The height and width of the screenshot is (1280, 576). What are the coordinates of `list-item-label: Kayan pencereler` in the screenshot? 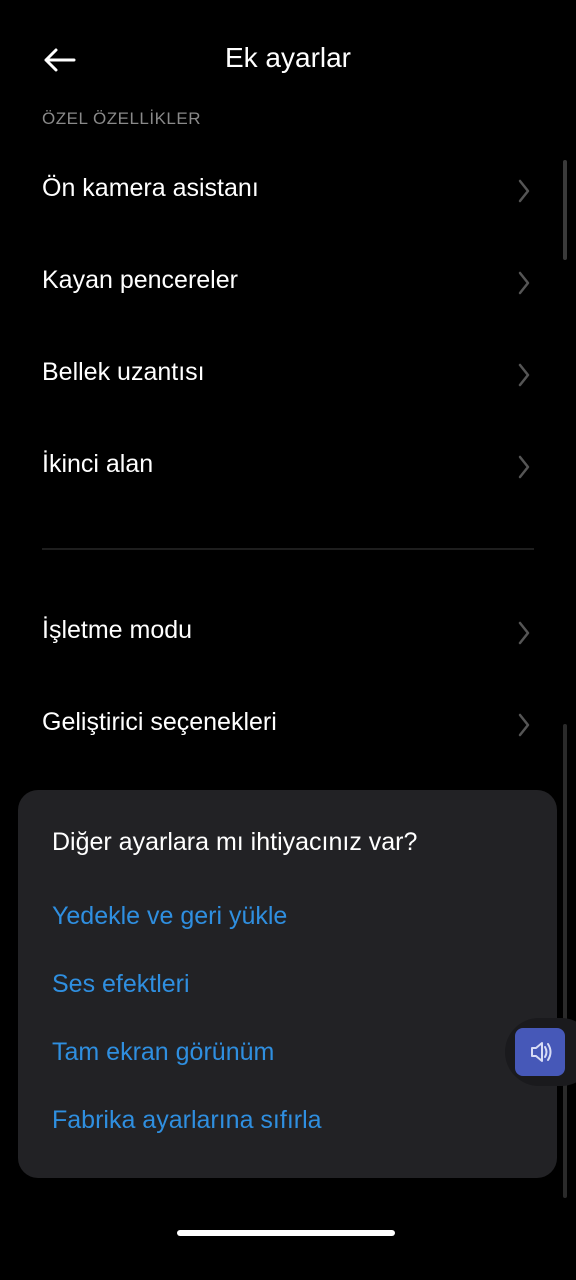 It's located at (140, 280).